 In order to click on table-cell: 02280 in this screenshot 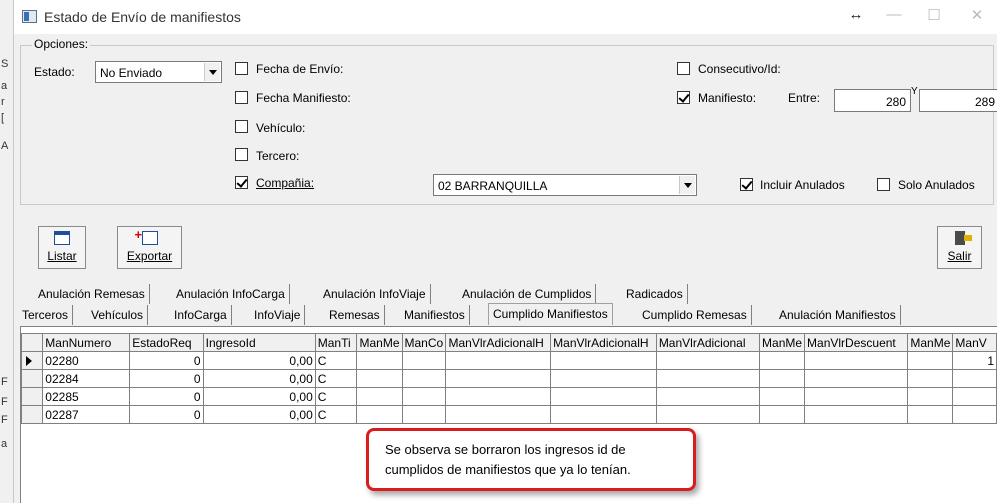, I will do `click(86, 360)`.